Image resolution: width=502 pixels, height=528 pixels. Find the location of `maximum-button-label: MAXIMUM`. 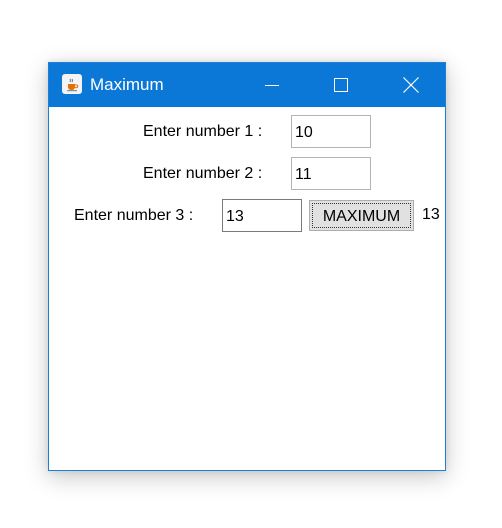

maximum-button-label: MAXIMUM is located at coordinates (361, 215).